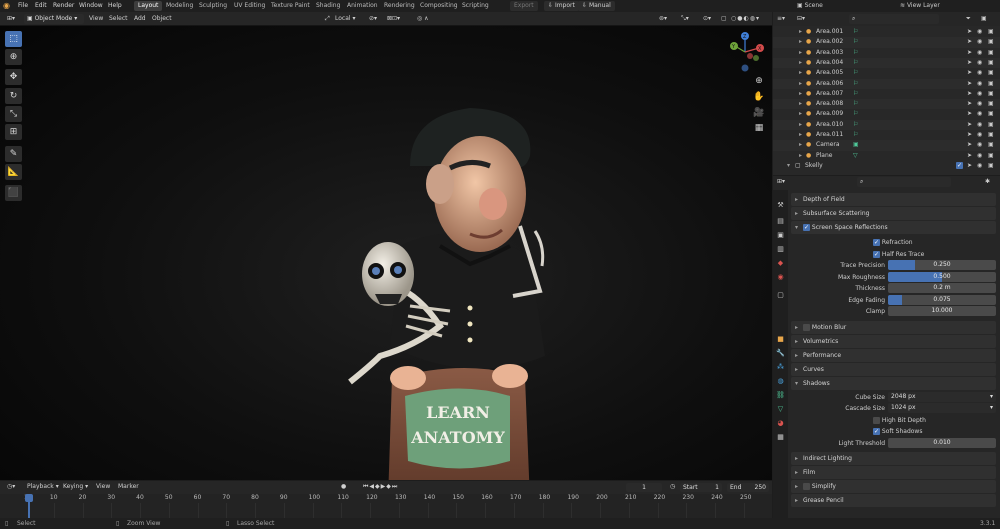  I want to click on outliner-item-name: Area.007, so click(829, 94).